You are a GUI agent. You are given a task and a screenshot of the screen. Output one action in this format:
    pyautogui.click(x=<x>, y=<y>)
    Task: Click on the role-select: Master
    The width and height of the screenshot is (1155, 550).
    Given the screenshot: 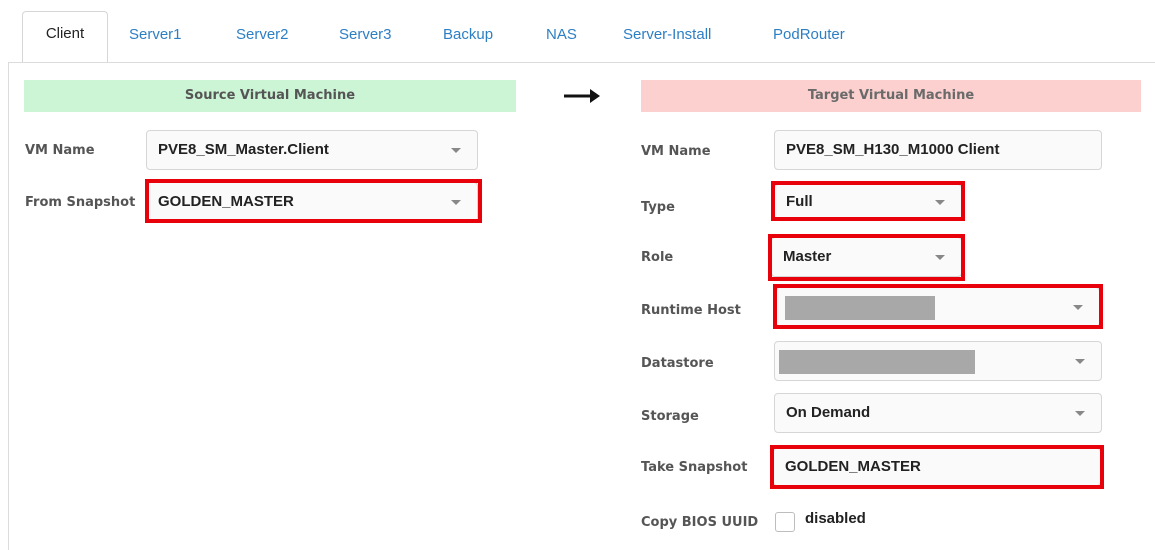 What is the action you would take?
    pyautogui.click(x=866, y=257)
    